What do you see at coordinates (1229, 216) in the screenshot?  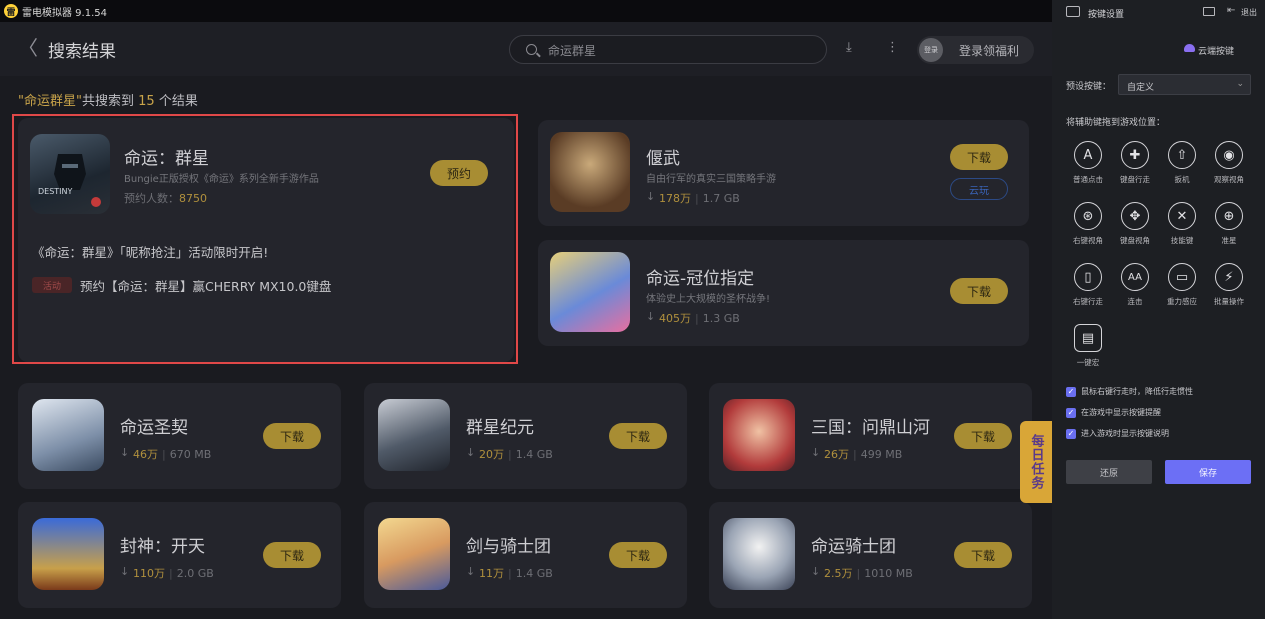 I see `crosshair-icon: ⊕` at bounding box center [1229, 216].